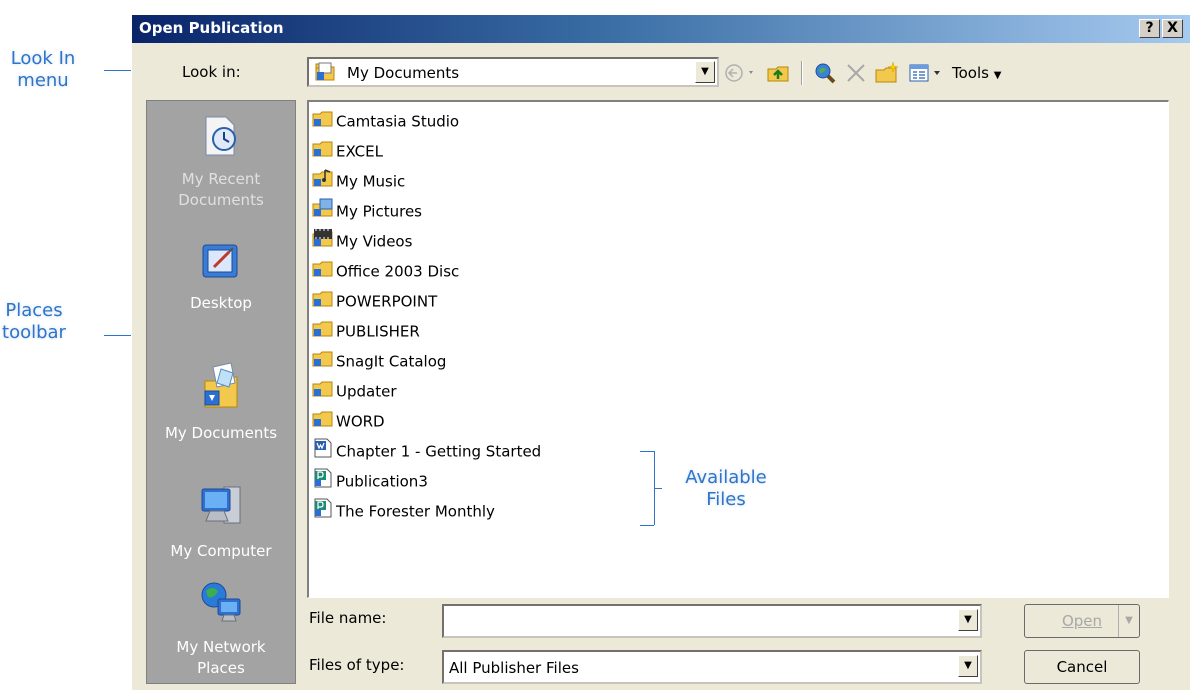  Describe the element at coordinates (43, 80) in the screenshot. I see `annotation-line-2: menu` at that location.